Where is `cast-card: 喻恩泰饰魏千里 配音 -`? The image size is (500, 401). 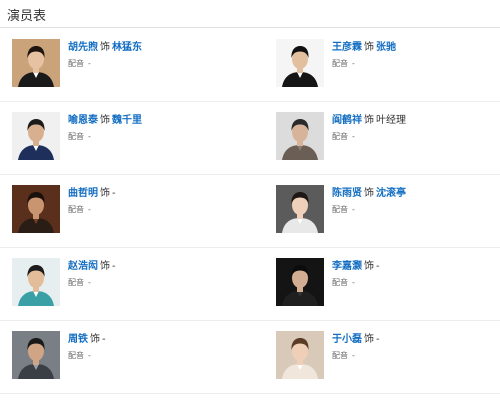
cast-card: 喻恩泰饰魏千里 配音 - is located at coordinates (122, 142).